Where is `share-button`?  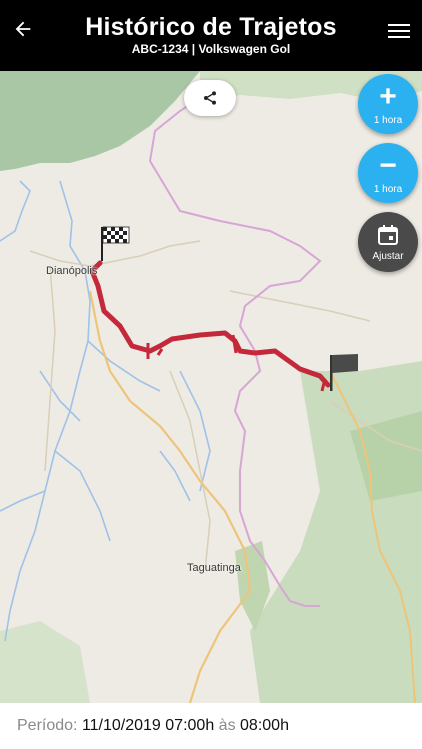
share-button is located at coordinates (210, 98).